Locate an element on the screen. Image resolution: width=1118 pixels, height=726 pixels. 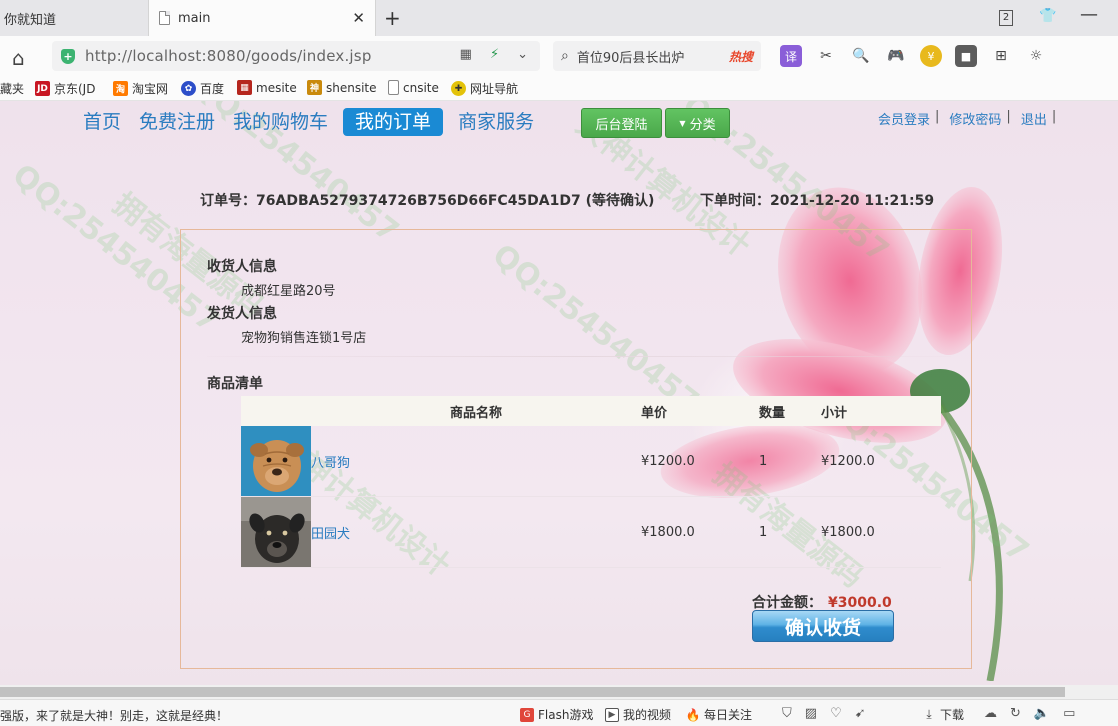
shield-icon: ⛉ is located at coordinates (787, 713).